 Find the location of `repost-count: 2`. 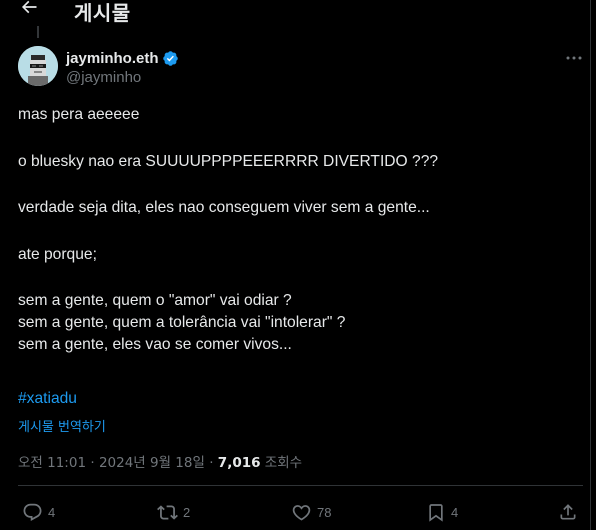

repost-count: 2 is located at coordinates (187, 512).